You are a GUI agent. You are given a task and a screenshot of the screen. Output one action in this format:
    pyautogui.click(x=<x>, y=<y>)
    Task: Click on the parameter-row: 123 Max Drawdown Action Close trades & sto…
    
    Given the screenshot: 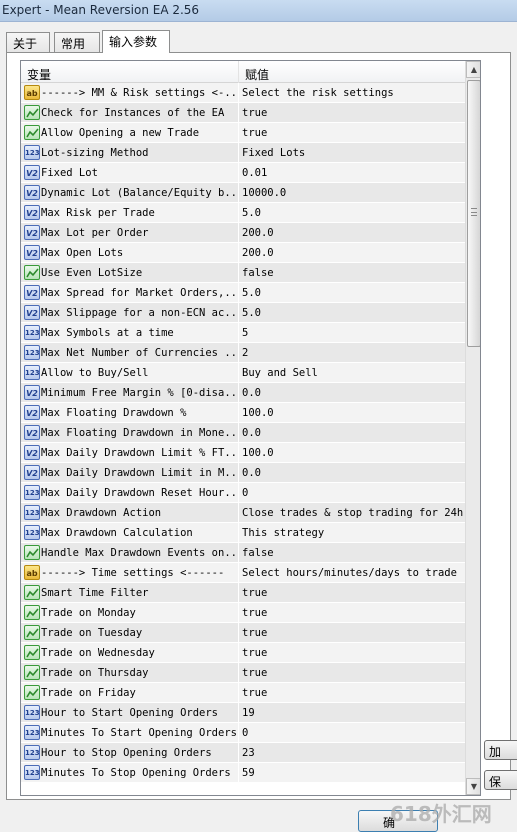 What is the action you would take?
    pyautogui.click(x=243, y=513)
    